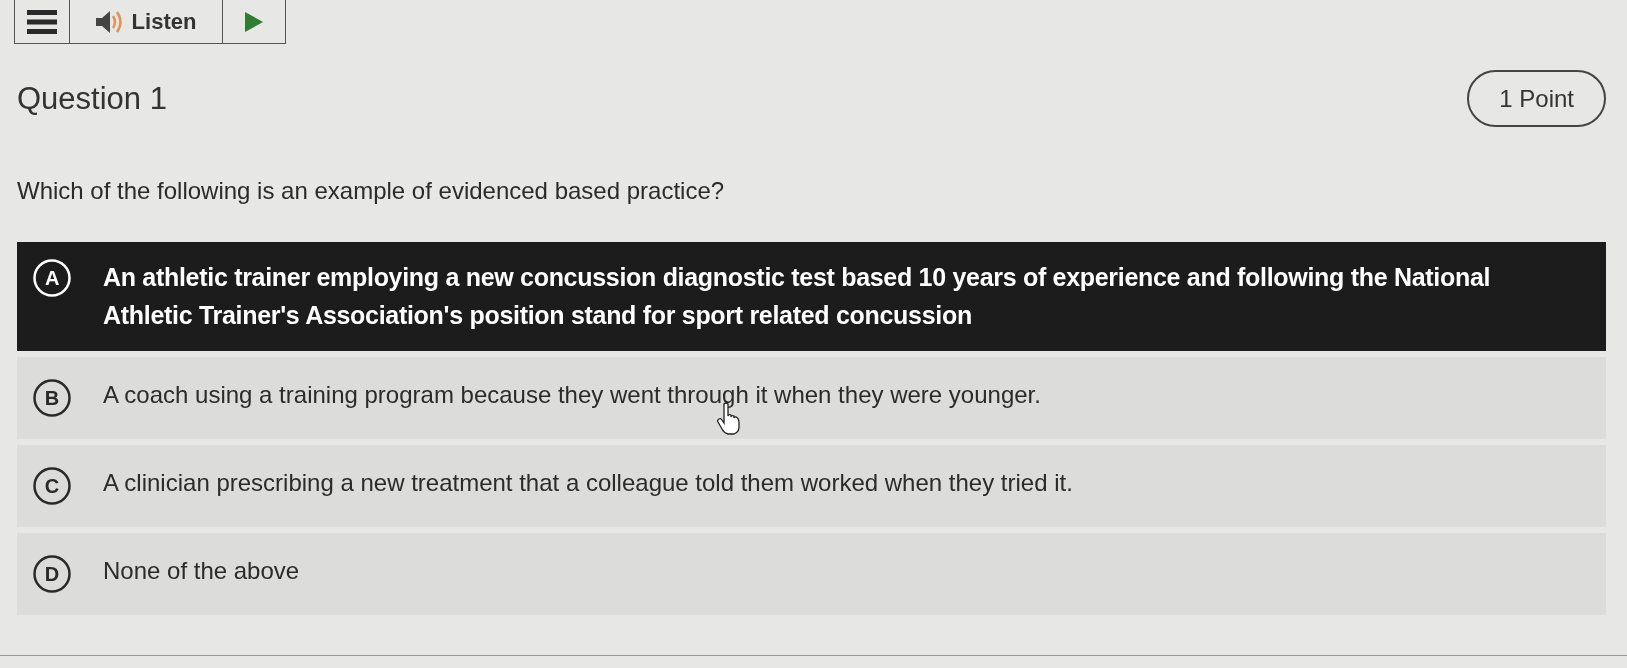 This screenshot has width=1627, height=668. I want to click on option-letter: C, so click(52, 486).